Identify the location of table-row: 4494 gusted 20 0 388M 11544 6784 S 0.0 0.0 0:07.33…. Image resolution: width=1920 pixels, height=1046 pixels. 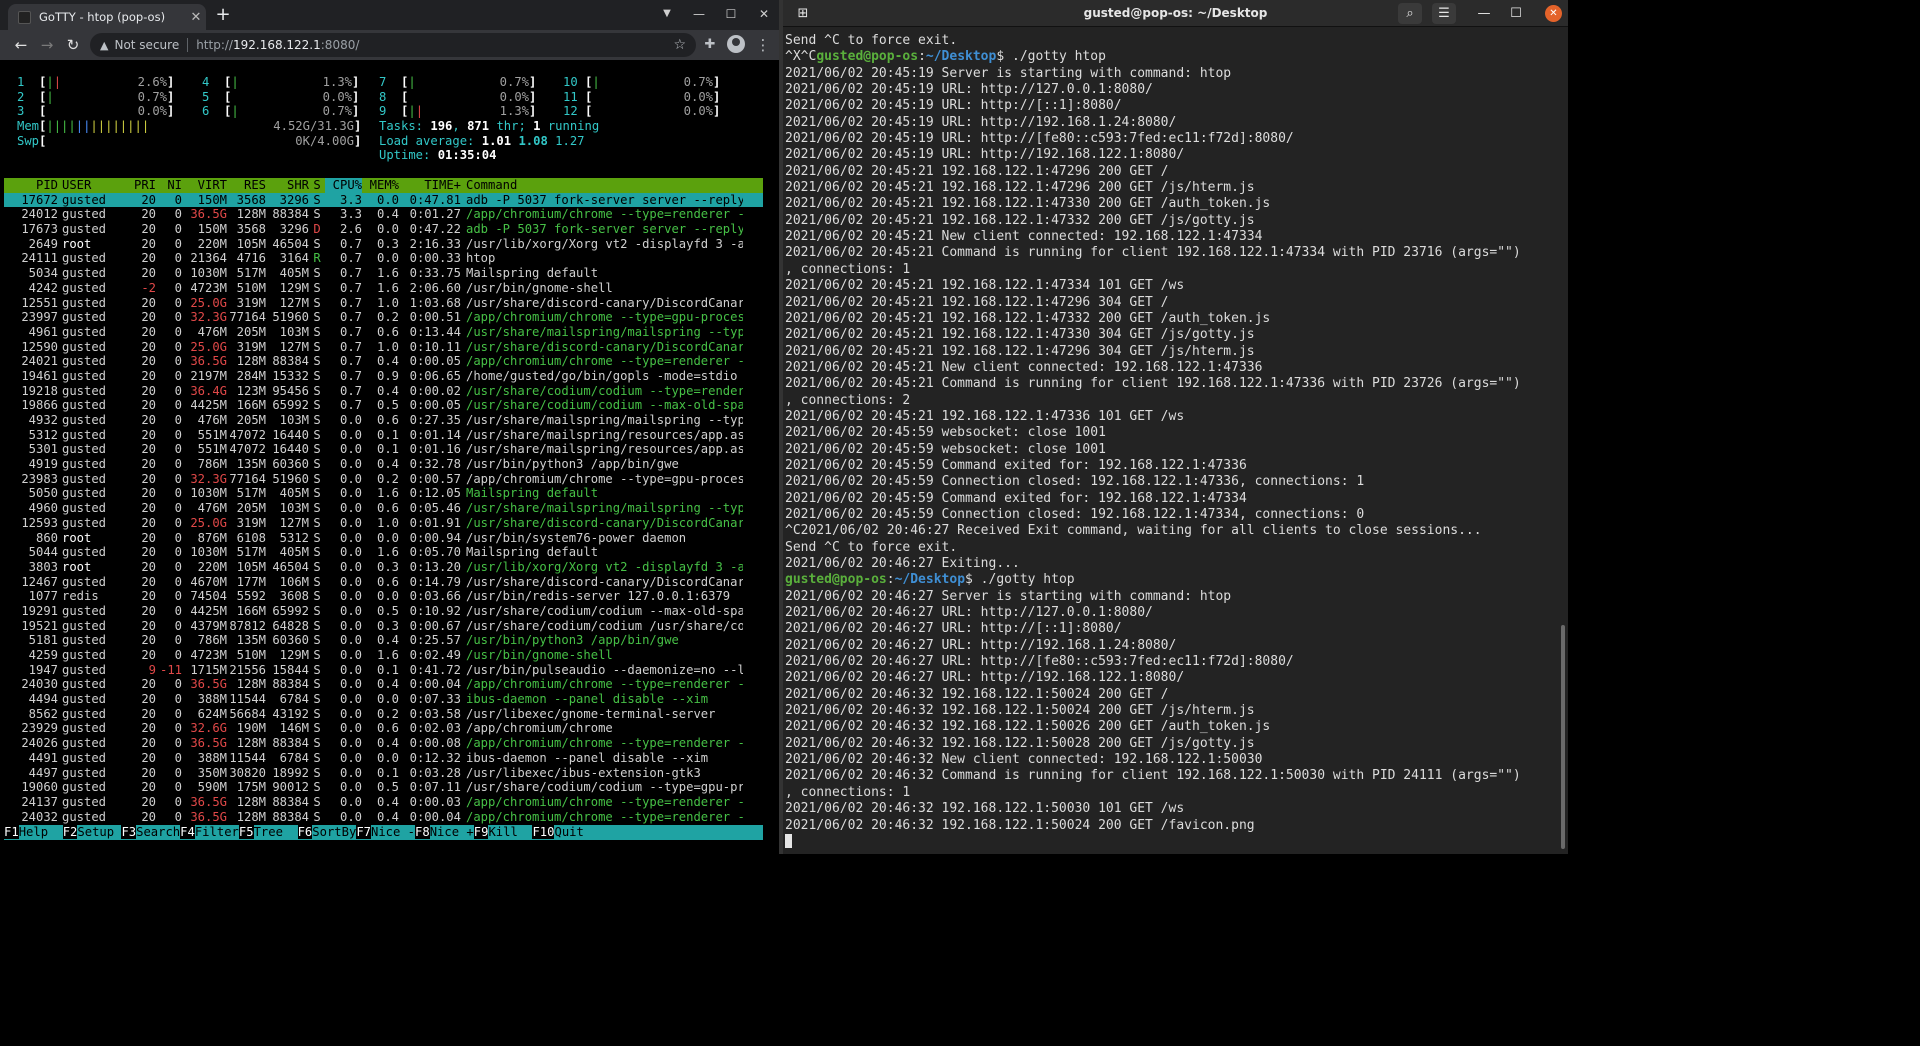
(383, 699).